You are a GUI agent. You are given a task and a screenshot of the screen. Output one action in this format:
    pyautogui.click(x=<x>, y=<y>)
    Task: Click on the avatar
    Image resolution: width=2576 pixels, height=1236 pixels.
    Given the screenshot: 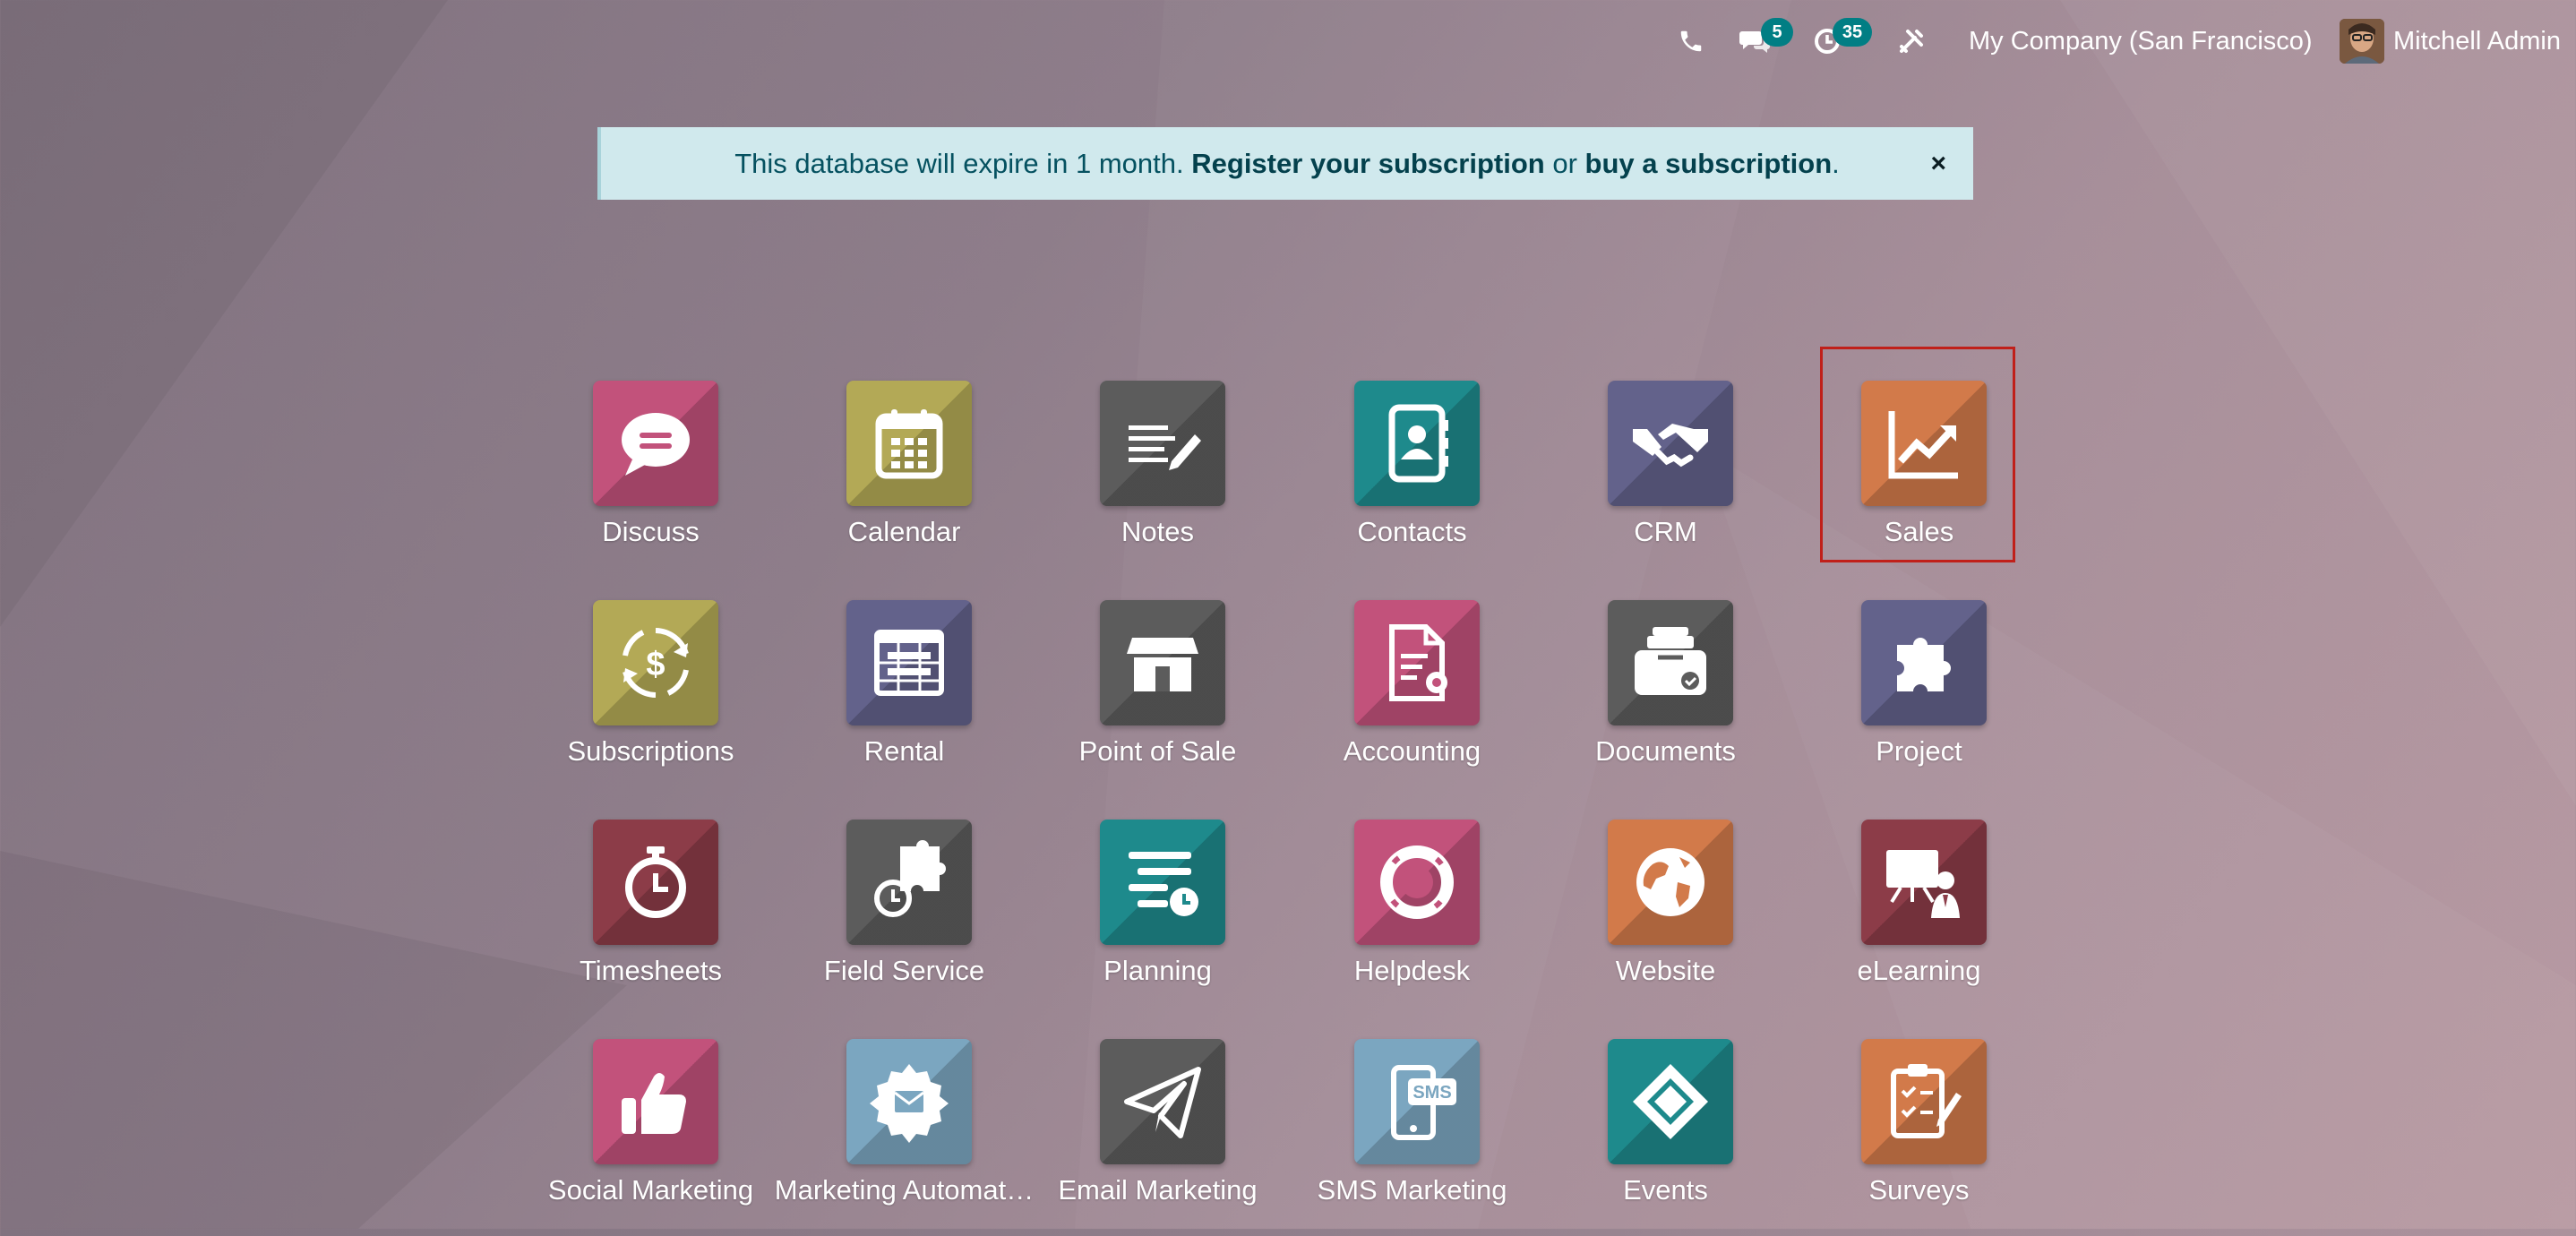 What is the action you would take?
    pyautogui.click(x=2362, y=41)
    